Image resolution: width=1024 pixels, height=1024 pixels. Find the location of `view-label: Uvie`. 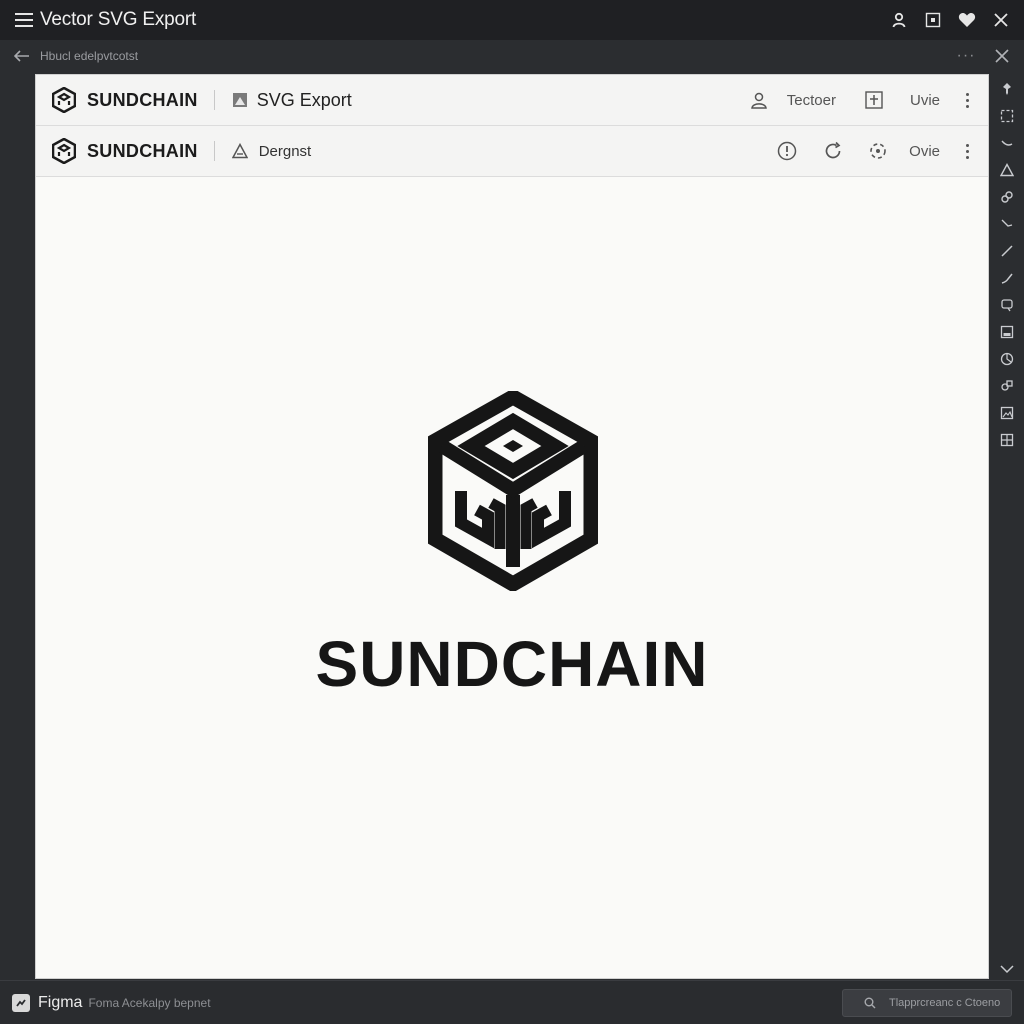

view-label: Uvie is located at coordinates (925, 100).